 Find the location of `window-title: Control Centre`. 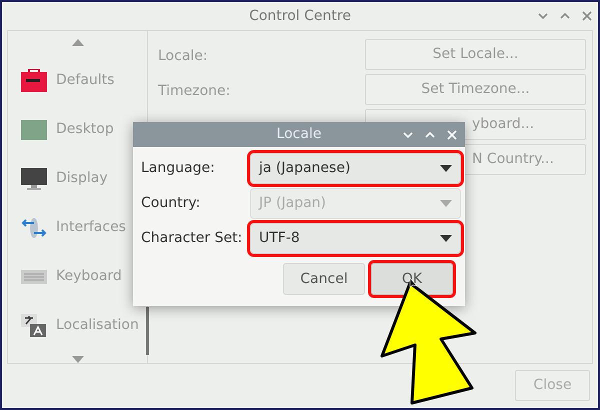

window-title: Control Centre is located at coordinates (300, 16).